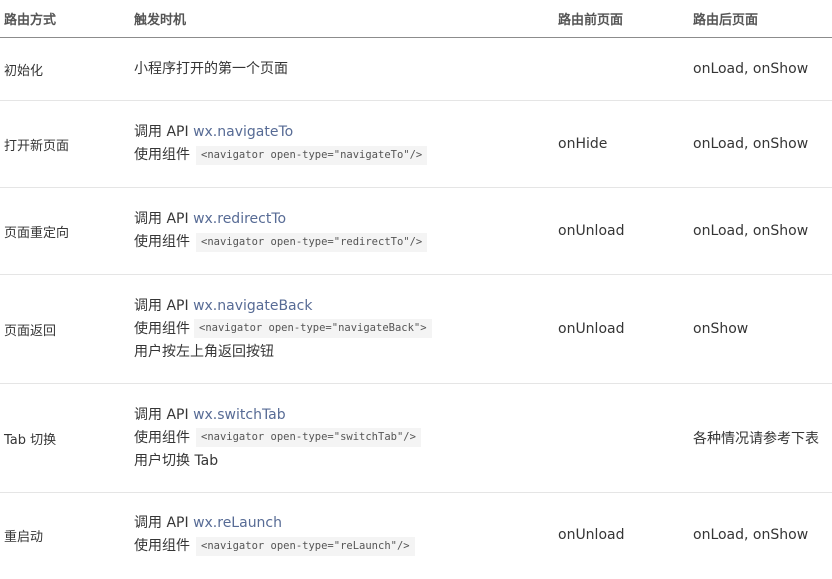 The image size is (832, 579). Describe the element at coordinates (204, 351) in the screenshot. I see `trigger-text: 用户按左上角返回按钮` at that location.